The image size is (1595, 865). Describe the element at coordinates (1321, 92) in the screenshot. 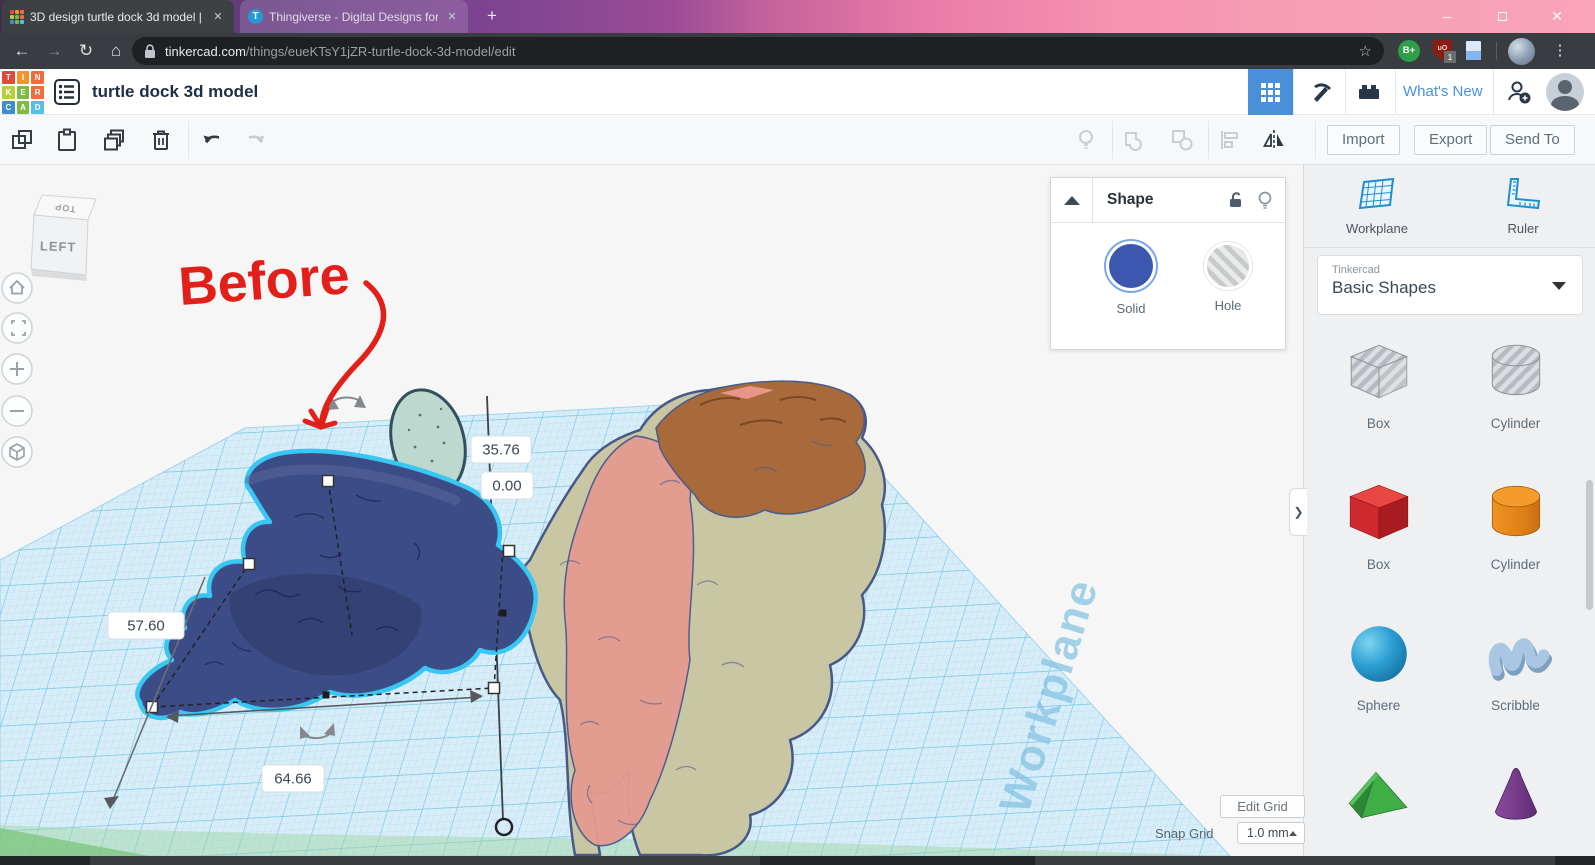

I see `minecraft-pickaxe-icon` at that location.